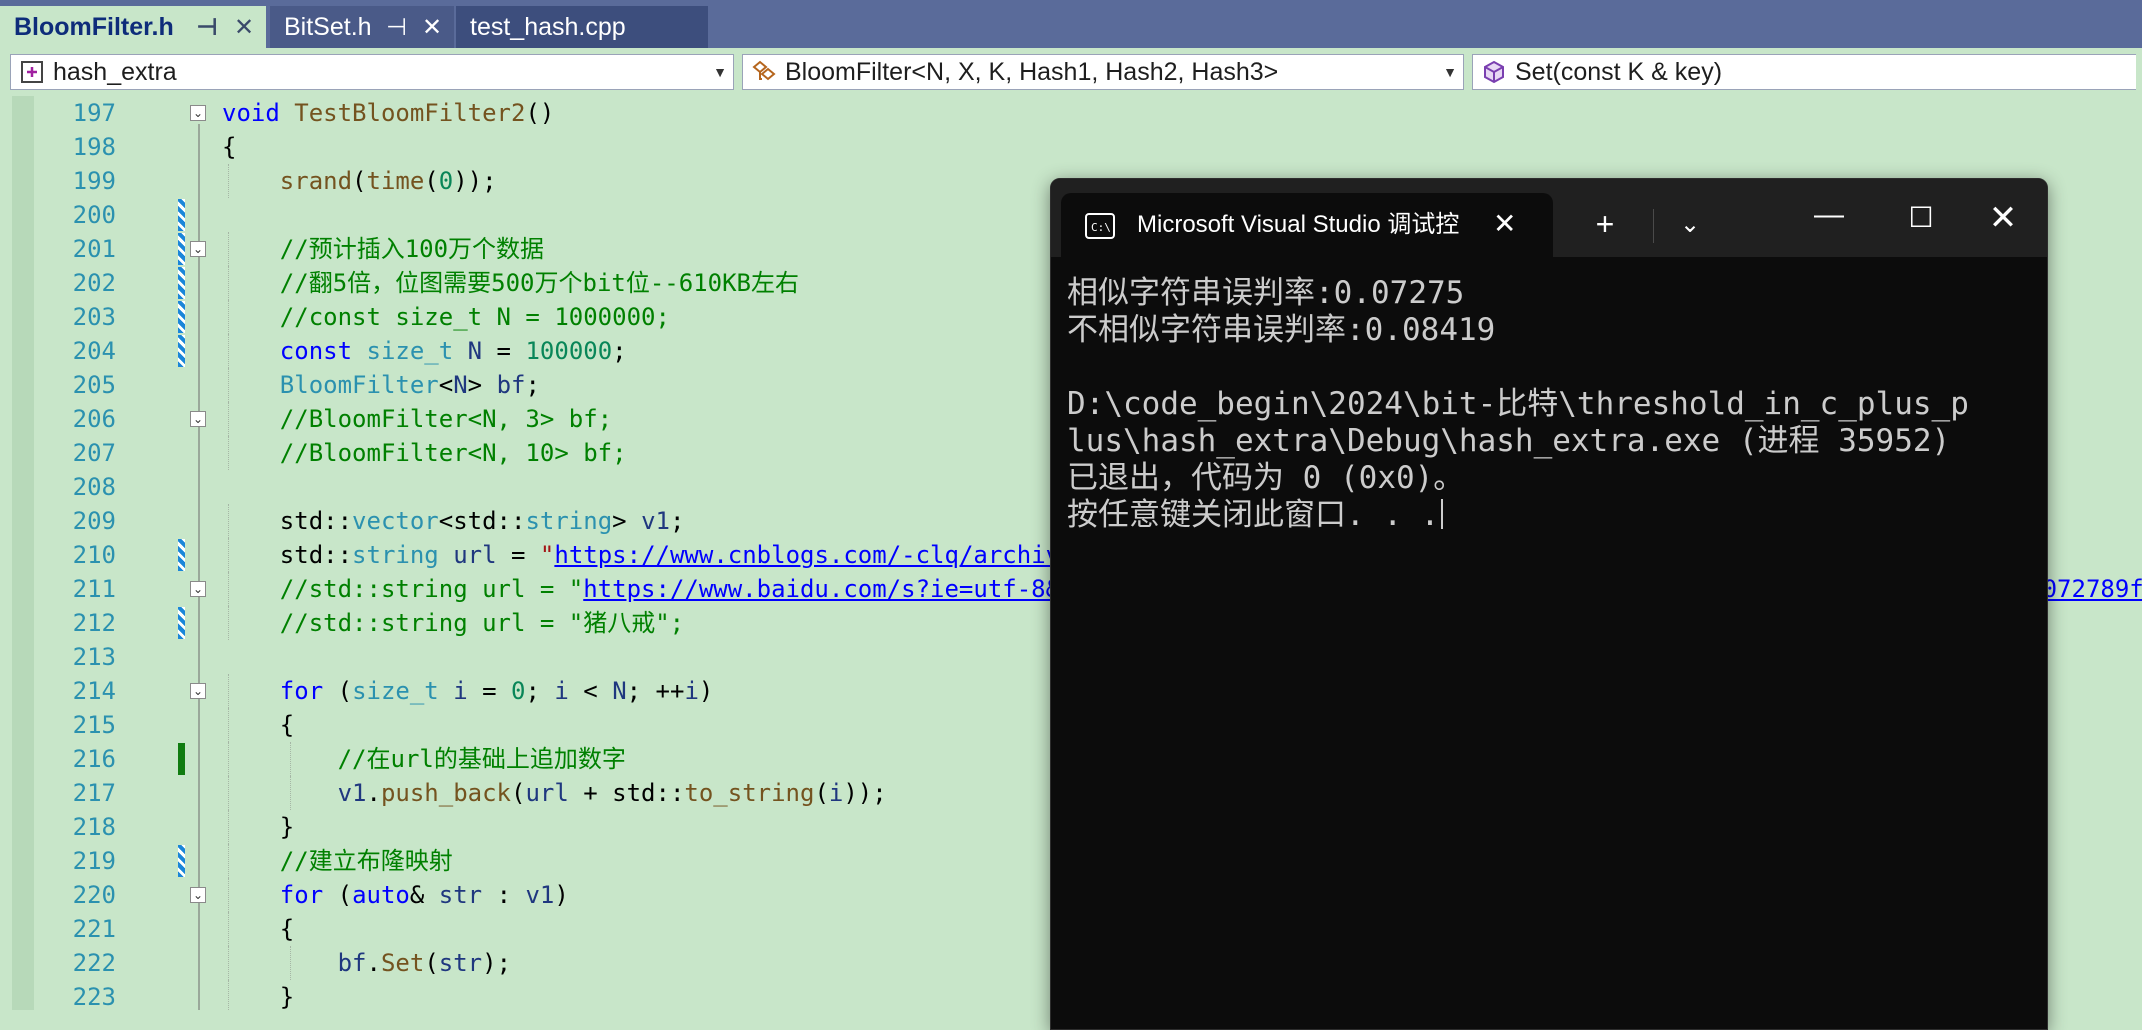  I want to click on tab-bloomfilter-h: BloomFilter.h ⊣ ✕, so click(133, 27).